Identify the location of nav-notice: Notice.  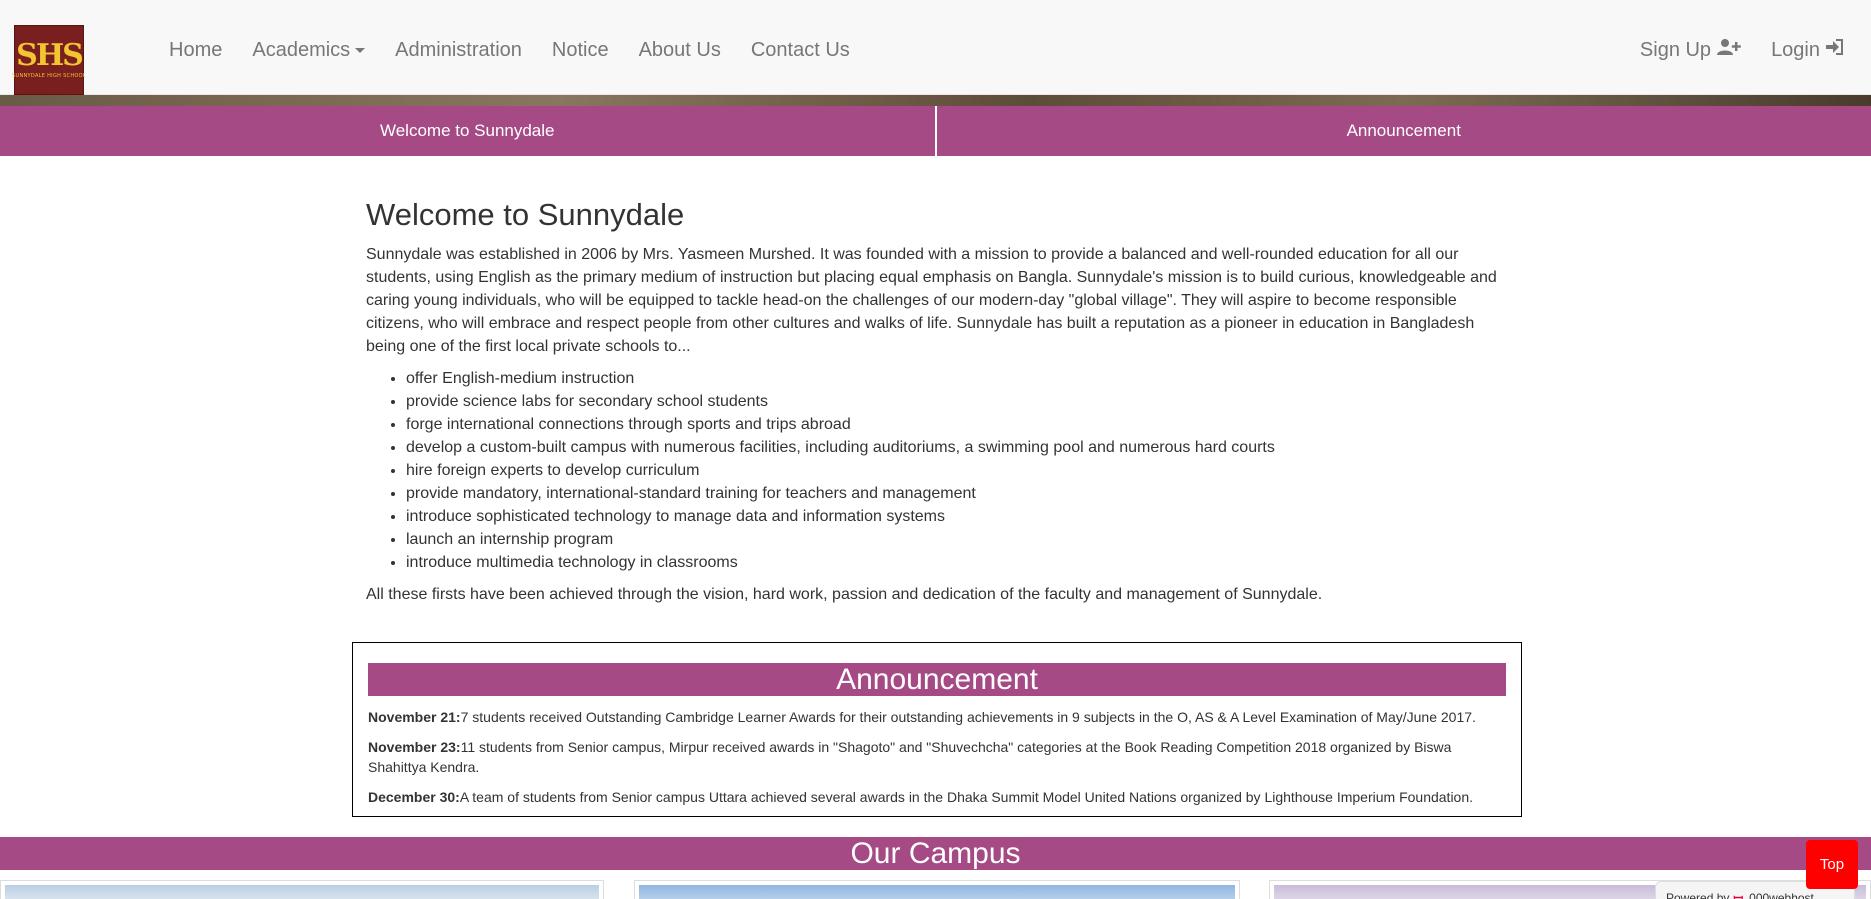
(580, 50).